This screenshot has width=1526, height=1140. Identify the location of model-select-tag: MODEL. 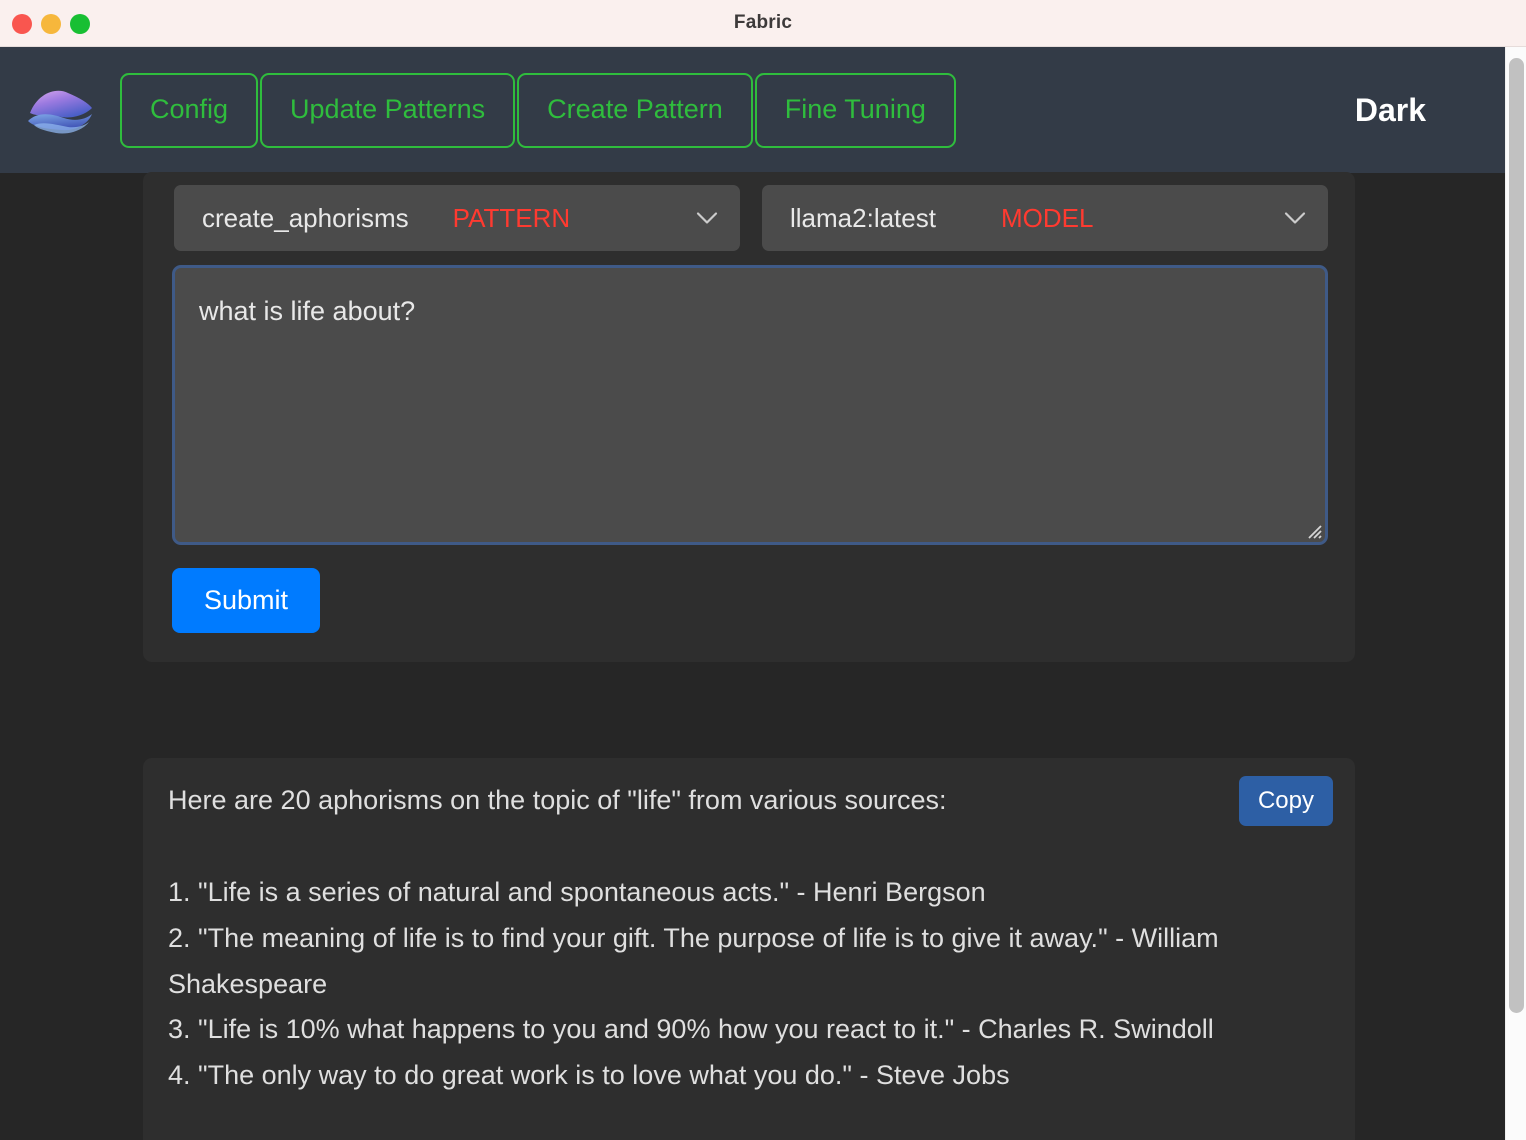
(1047, 217).